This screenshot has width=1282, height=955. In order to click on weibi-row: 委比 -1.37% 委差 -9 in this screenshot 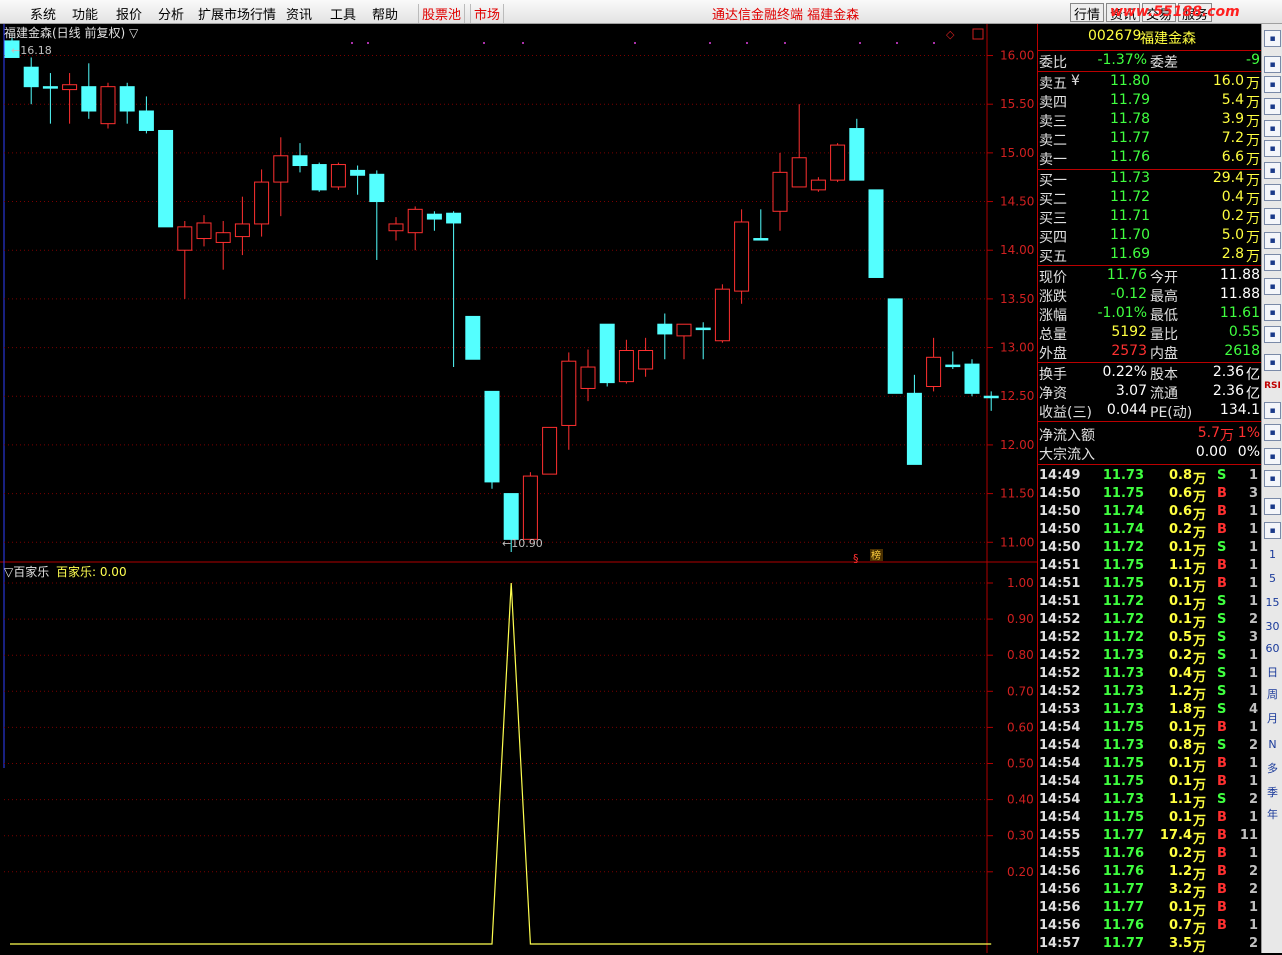, I will do `click(1150, 61)`.